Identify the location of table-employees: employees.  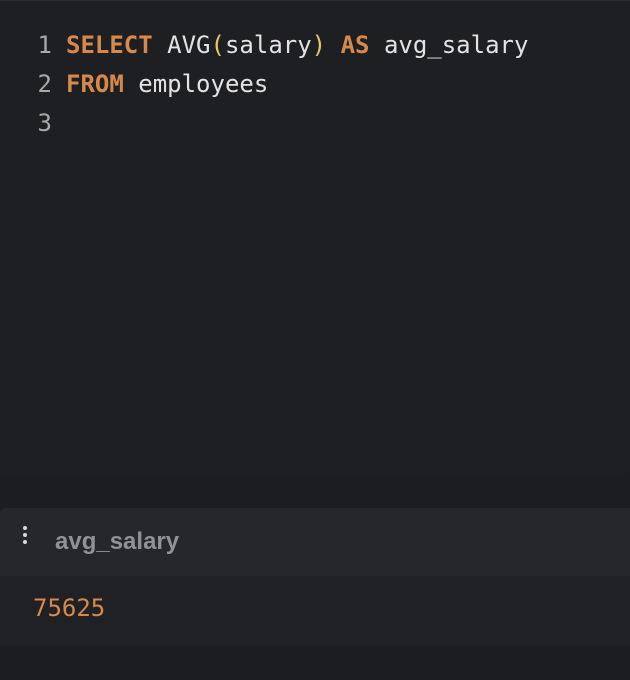
(203, 84).